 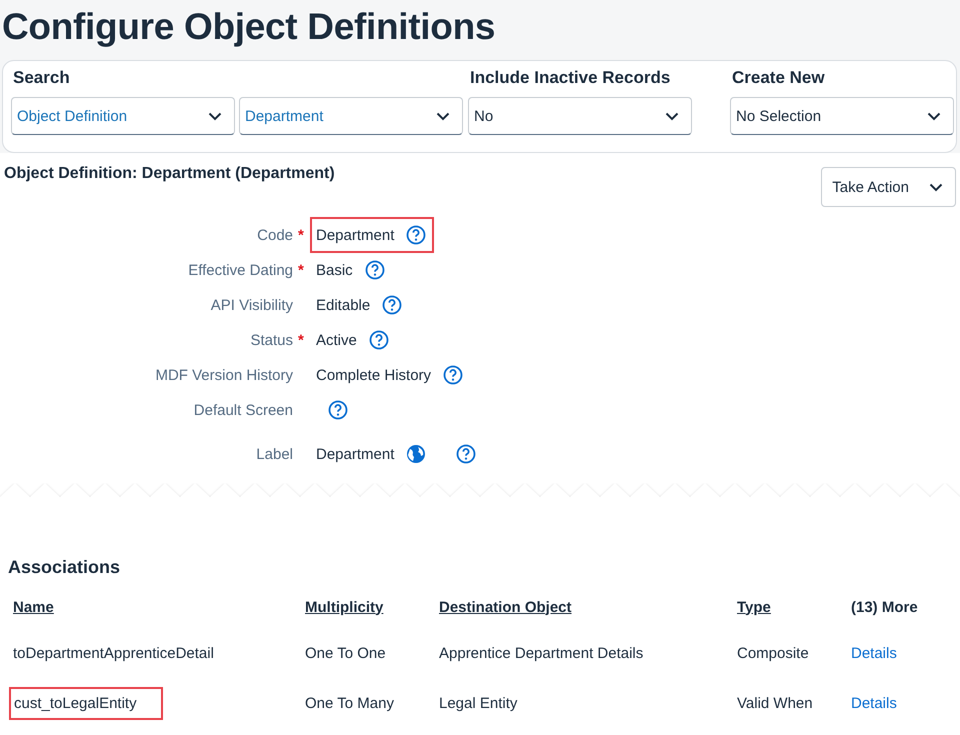 I want to click on section-title: Object Definition: Department (Department), so click(x=169, y=173).